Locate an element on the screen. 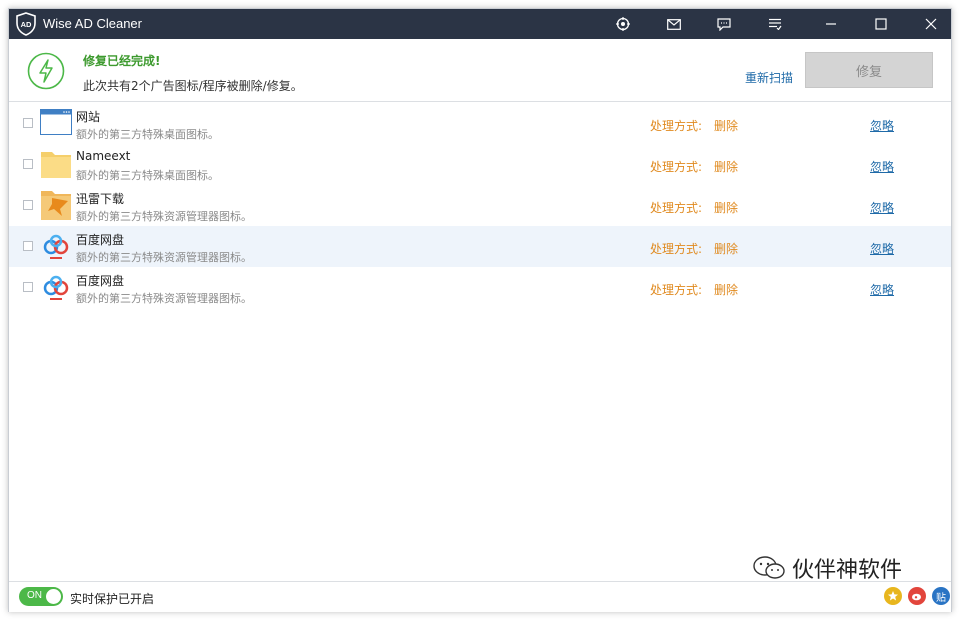 The height and width of the screenshot is (620, 960). browser-window-icon is located at coordinates (56, 122).